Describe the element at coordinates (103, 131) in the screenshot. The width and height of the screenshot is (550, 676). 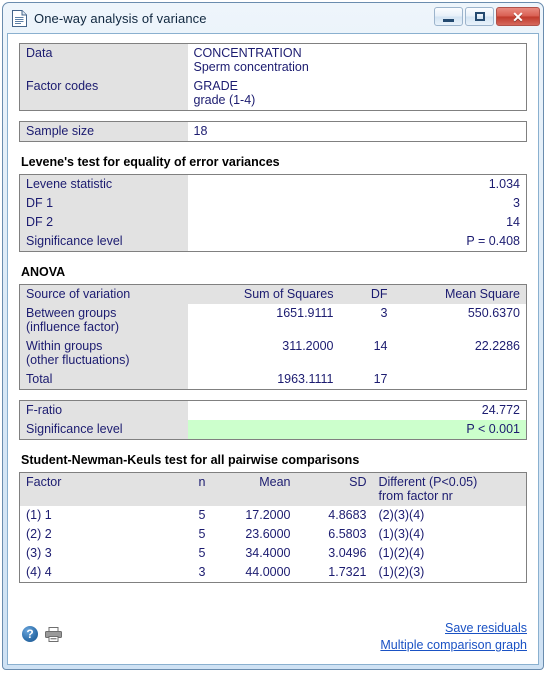
I see `sample-size-label: Sample size` at that location.